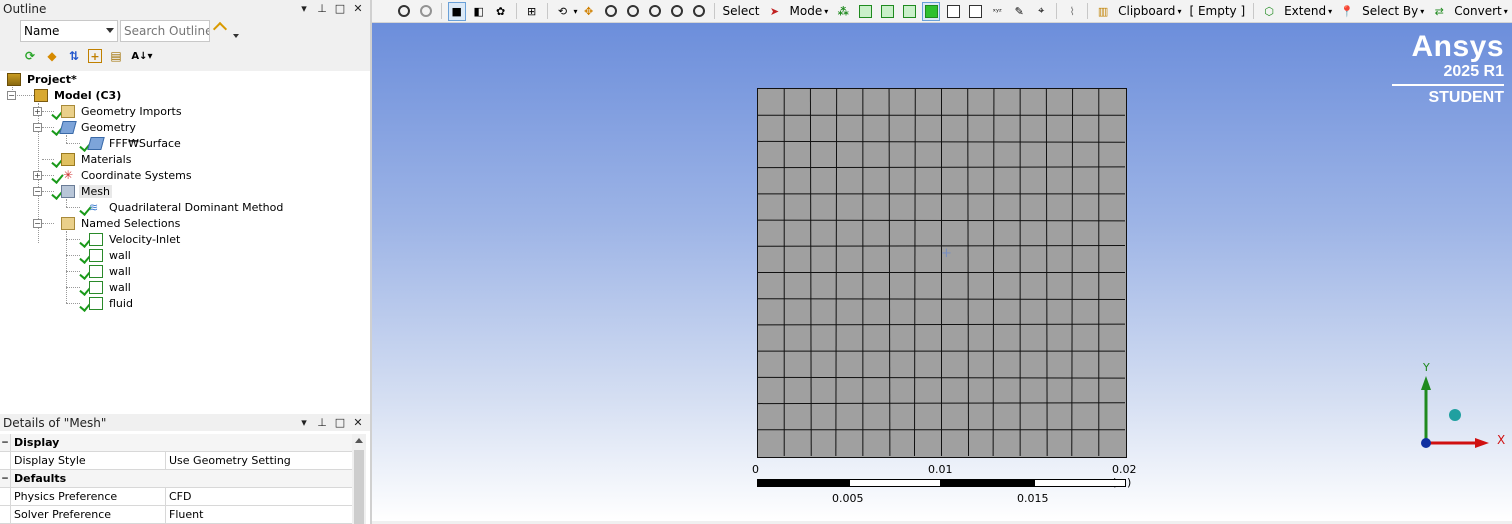  I want to click on mode-dropdown: Mode ▾, so click(809, 11).